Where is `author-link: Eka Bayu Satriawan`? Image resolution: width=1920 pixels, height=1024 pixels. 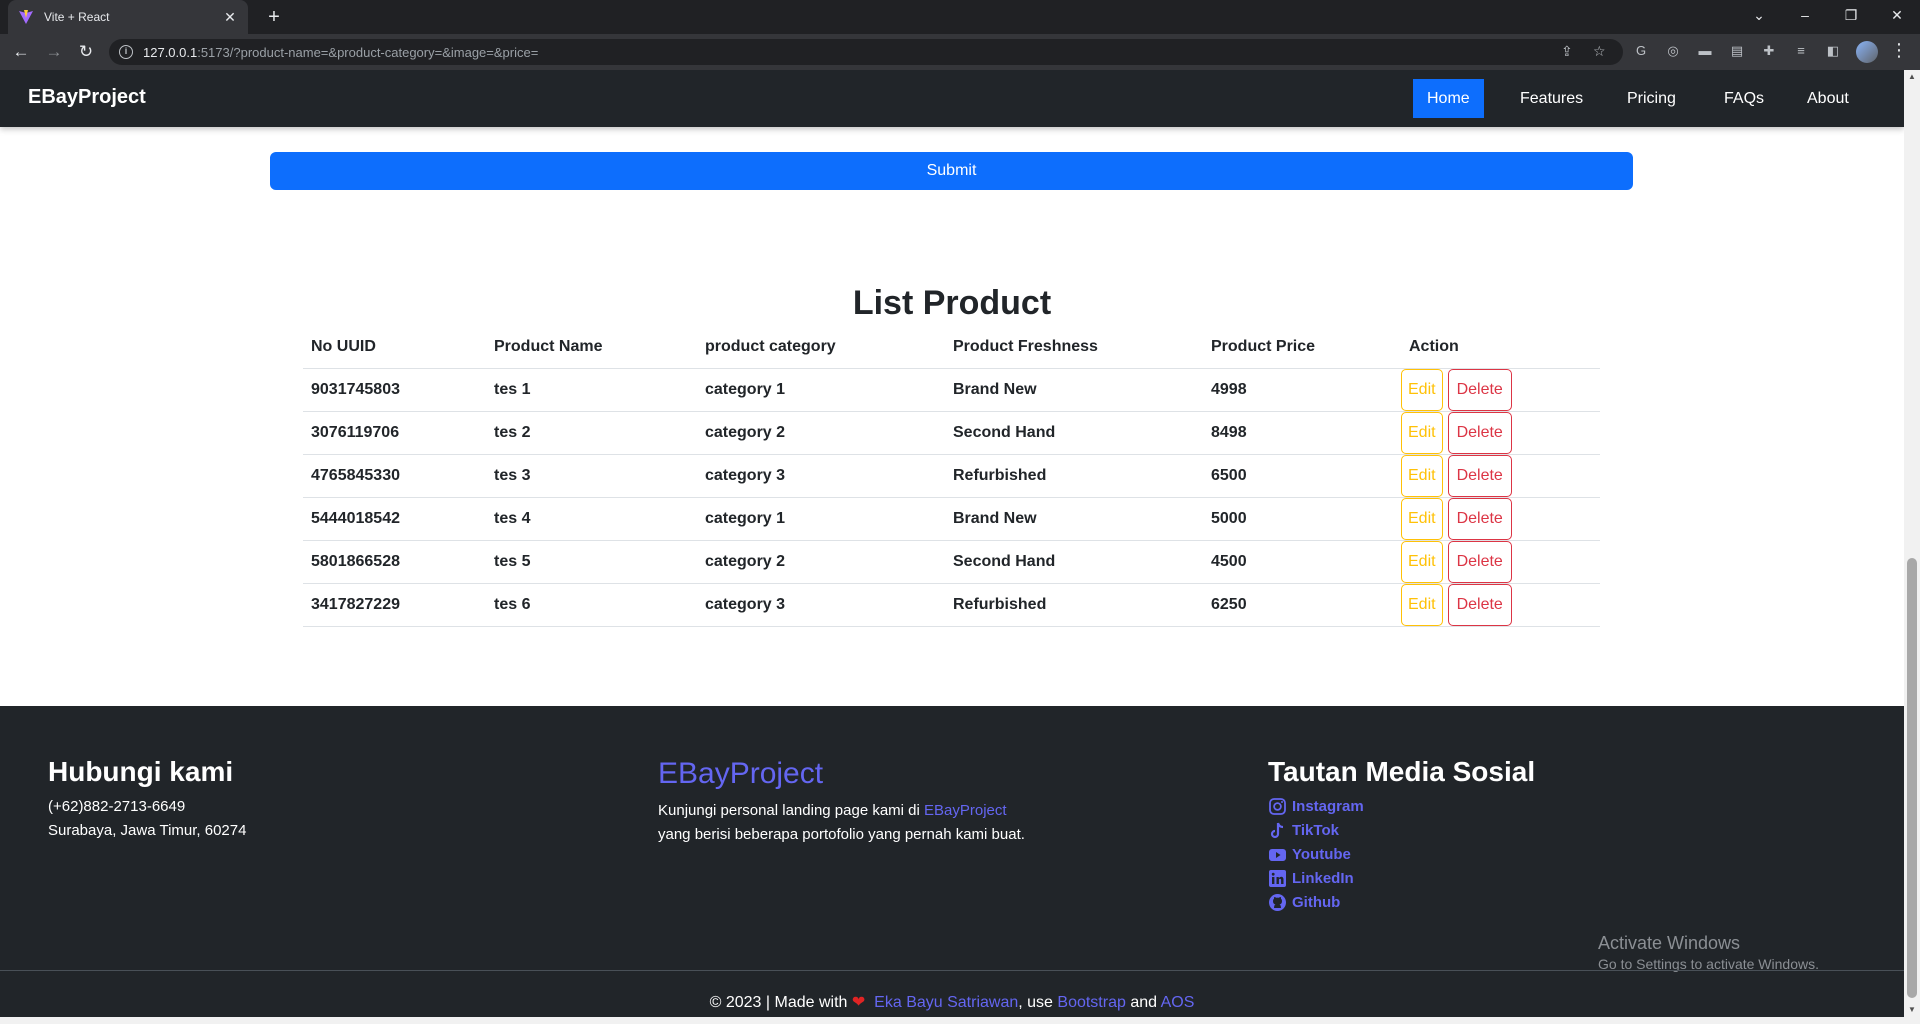
author-link: Eka Bayu Satriawan is located at coordinates (946, 1002).